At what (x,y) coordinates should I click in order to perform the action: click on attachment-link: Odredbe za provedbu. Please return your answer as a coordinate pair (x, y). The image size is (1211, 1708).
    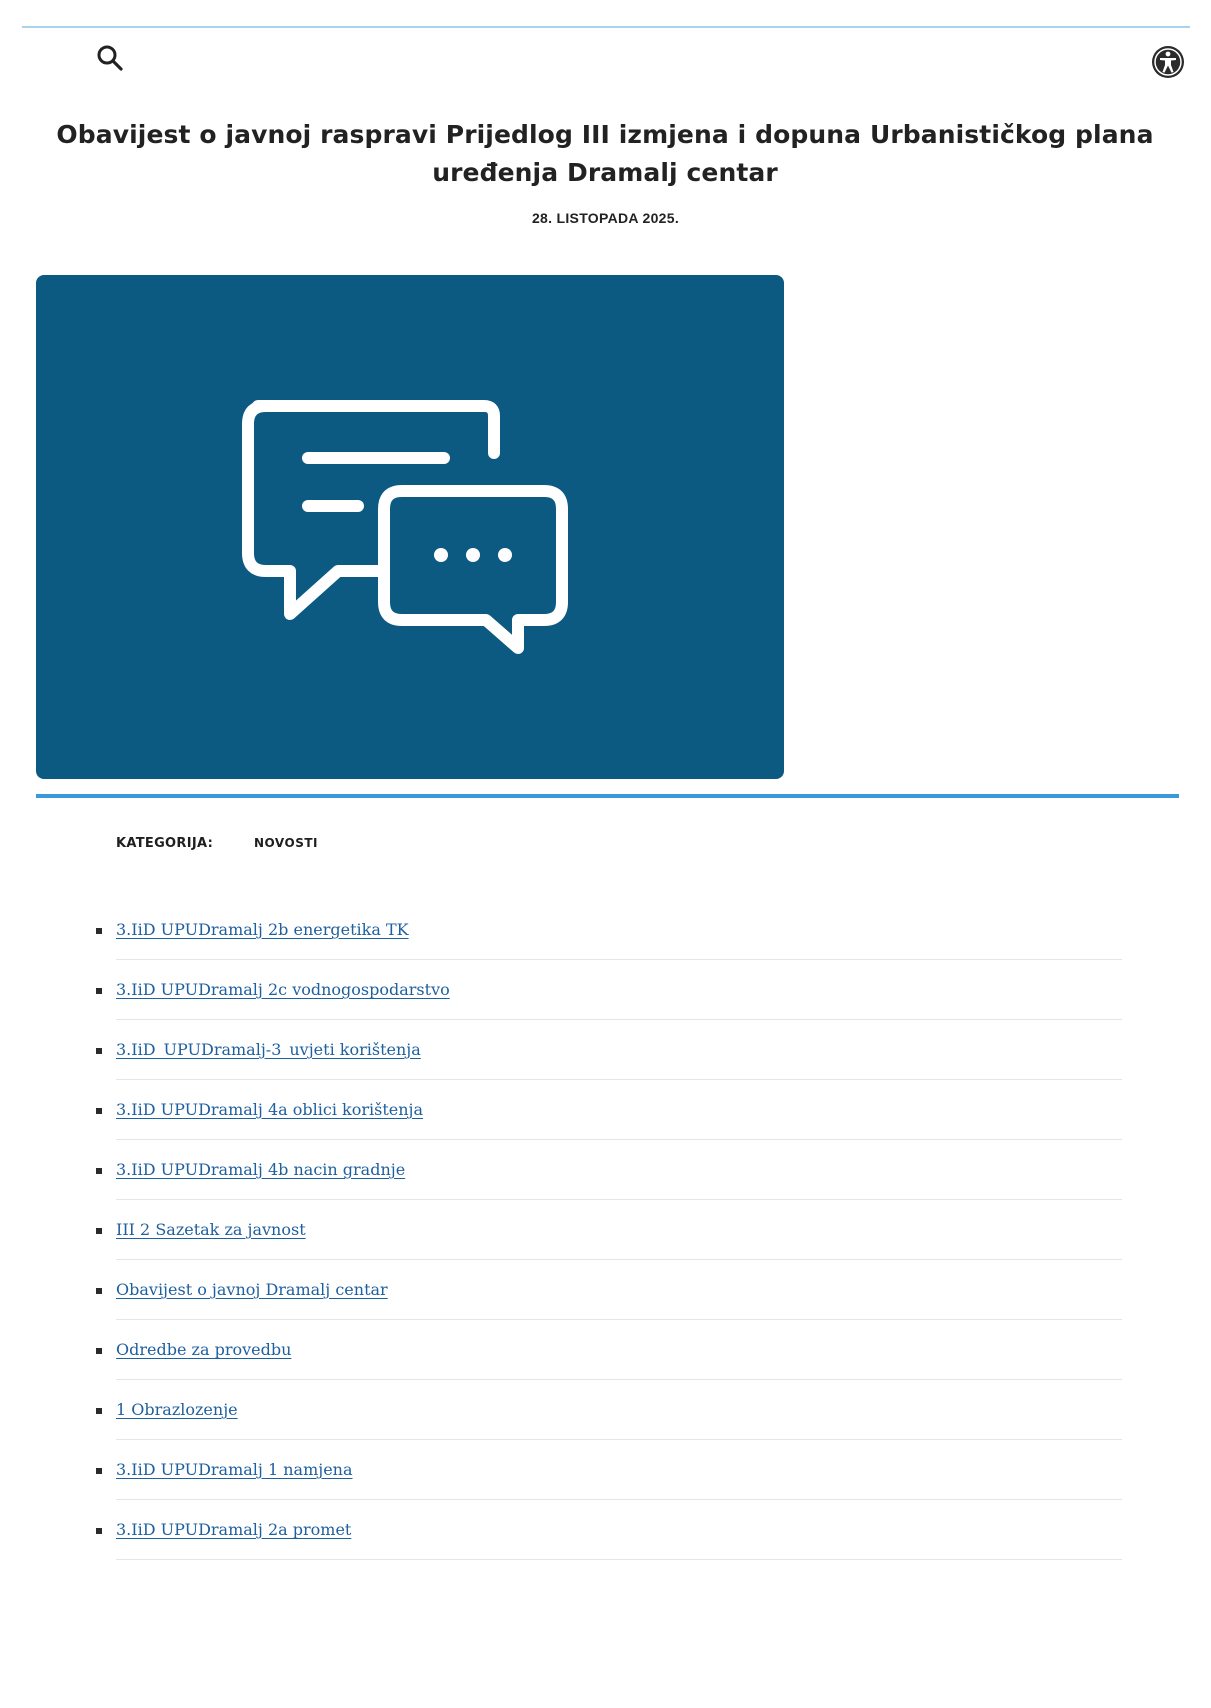
    Looking at the image, I should click on (203, 1349).